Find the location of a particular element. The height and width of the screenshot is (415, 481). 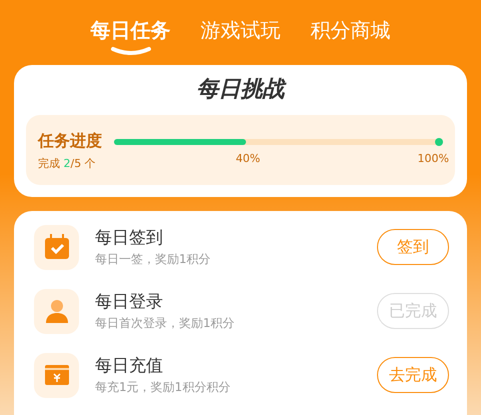

tab: 积分商城 is located at coordinates (350, 35).